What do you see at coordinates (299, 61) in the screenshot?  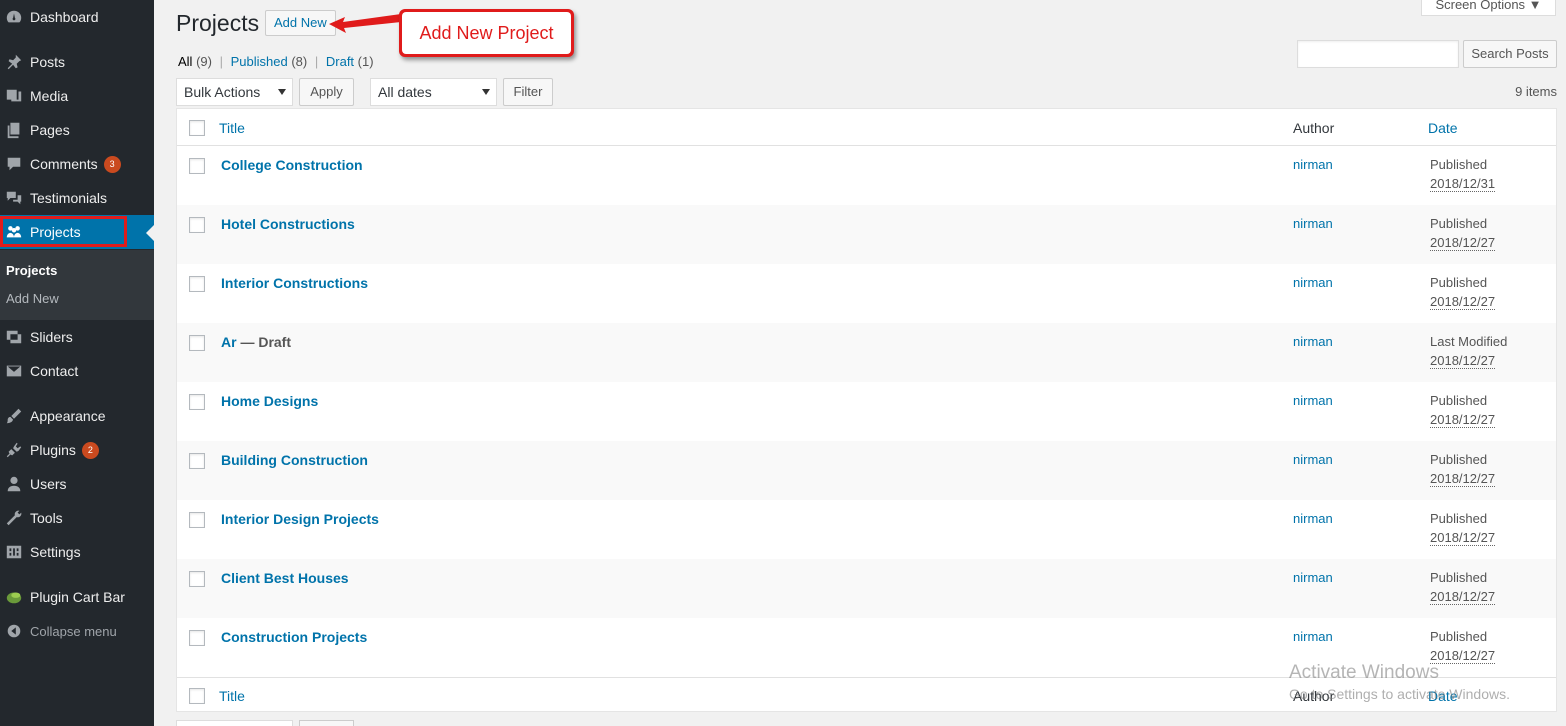 I see `filter-published-count: (8)` at bounding box center [299, 61].